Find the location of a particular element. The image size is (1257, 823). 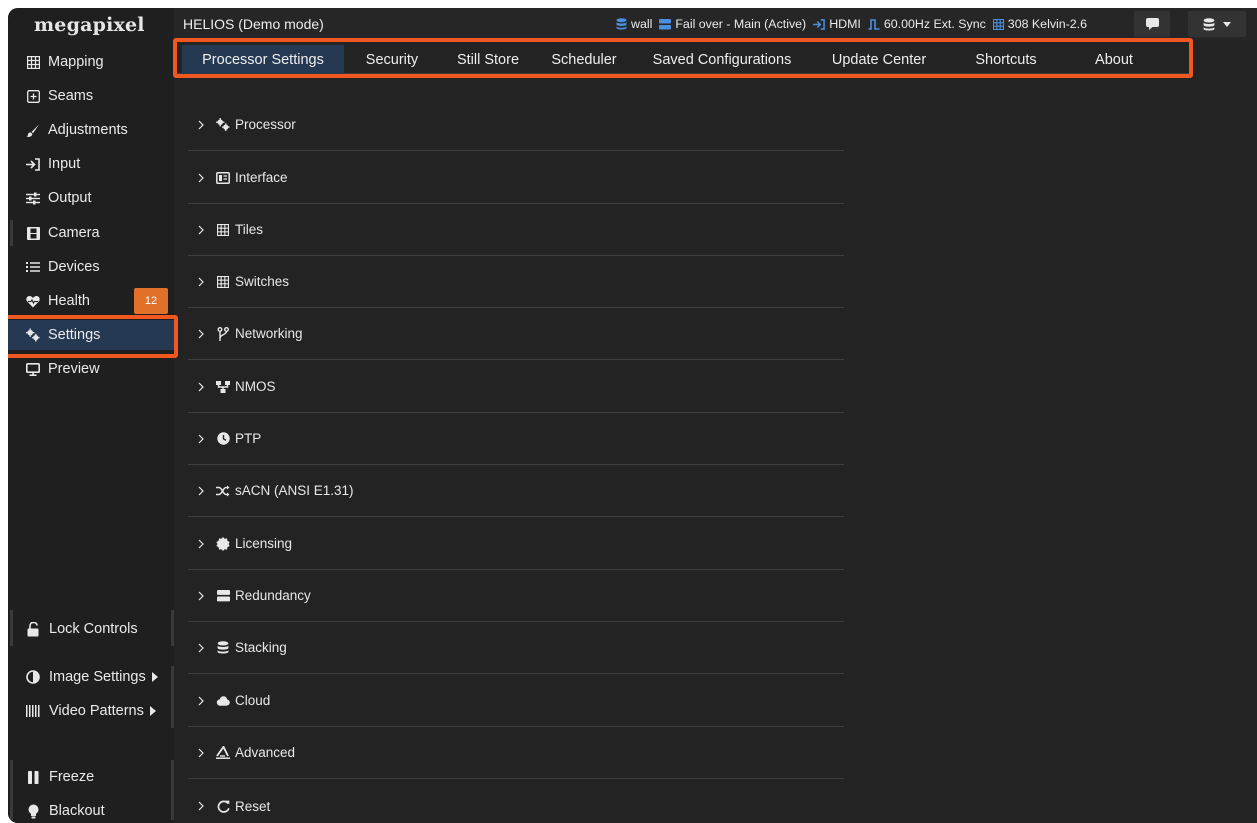

sidebar-item-devices: Devices is located at coordinates (91, 267).